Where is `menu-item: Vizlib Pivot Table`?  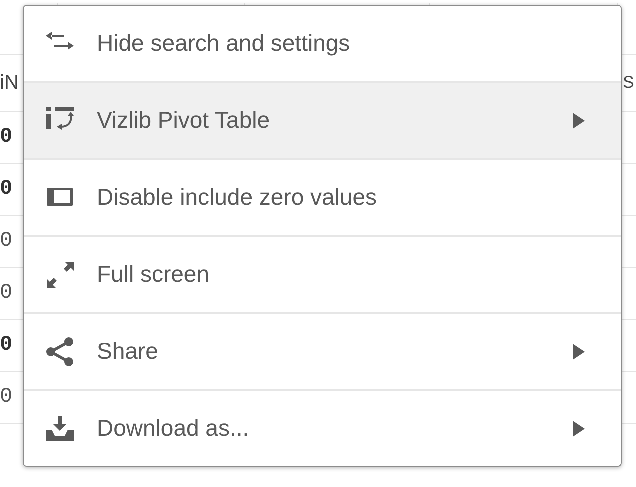 menu-item: Vizlib Pivot Table is located at coordinates (322, 121).